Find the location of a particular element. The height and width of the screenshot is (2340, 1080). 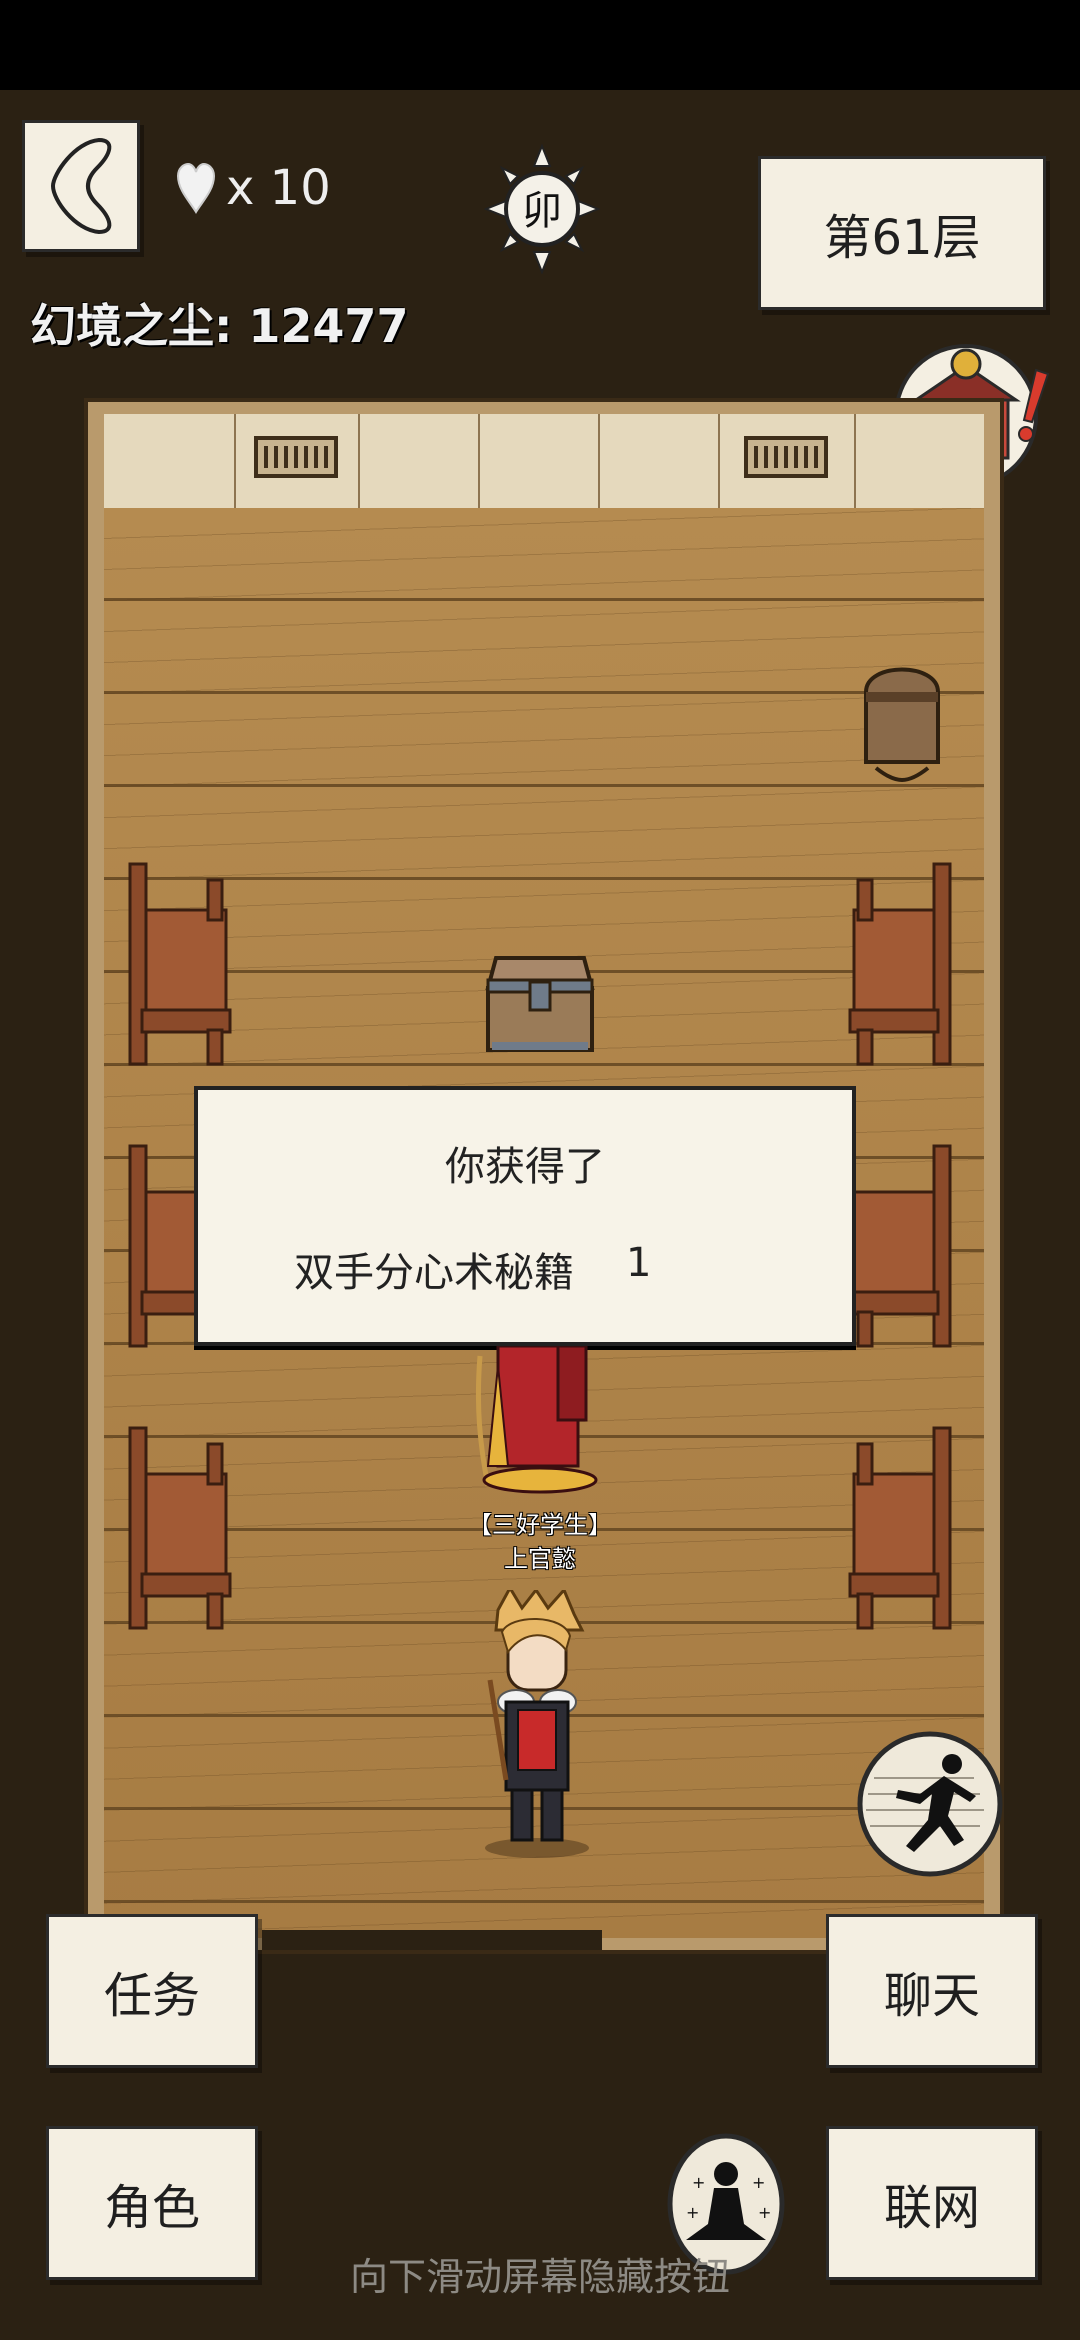

dust-currency: 幻境之尘: 12477 is located at coordinates (219, 326).